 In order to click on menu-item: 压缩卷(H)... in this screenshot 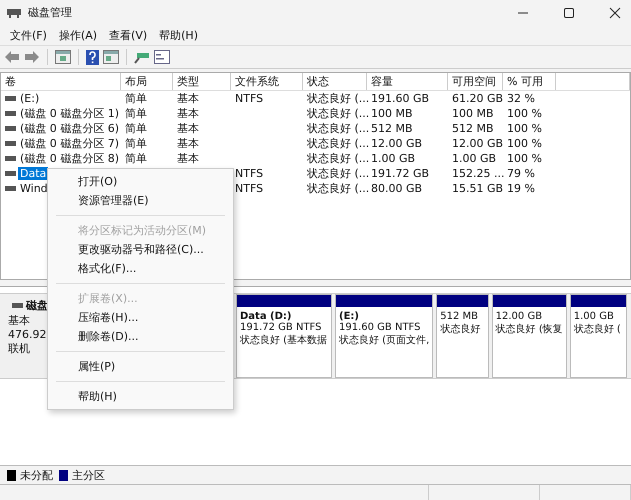, I will do `click(140, 317)`.